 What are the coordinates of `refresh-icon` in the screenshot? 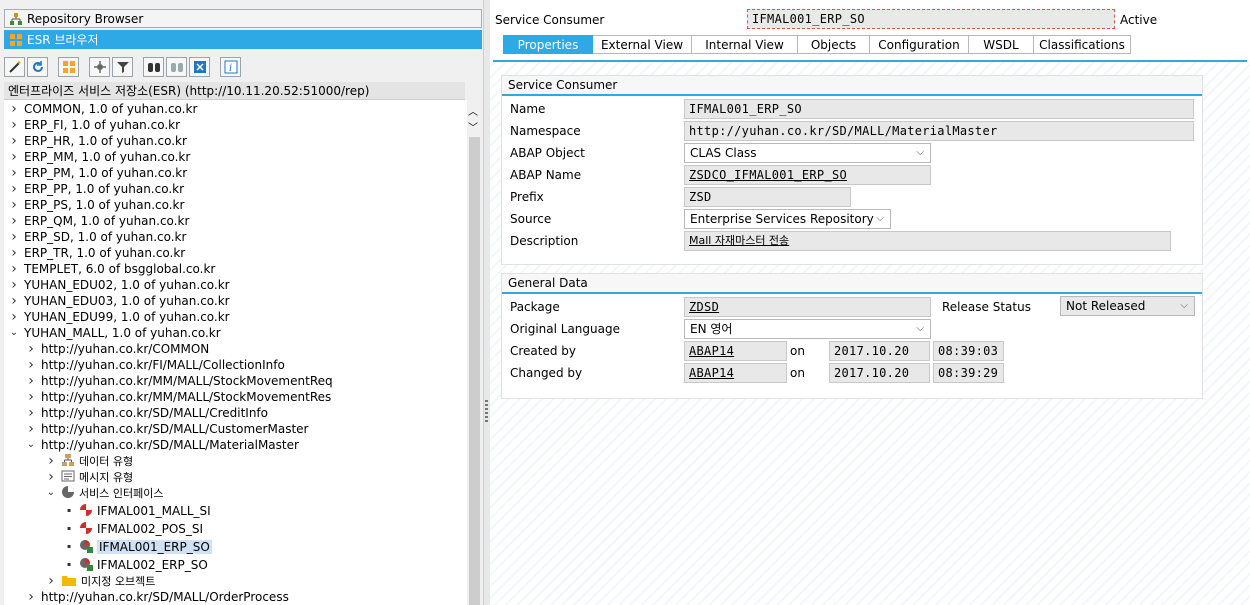 It's located at (37, 67).